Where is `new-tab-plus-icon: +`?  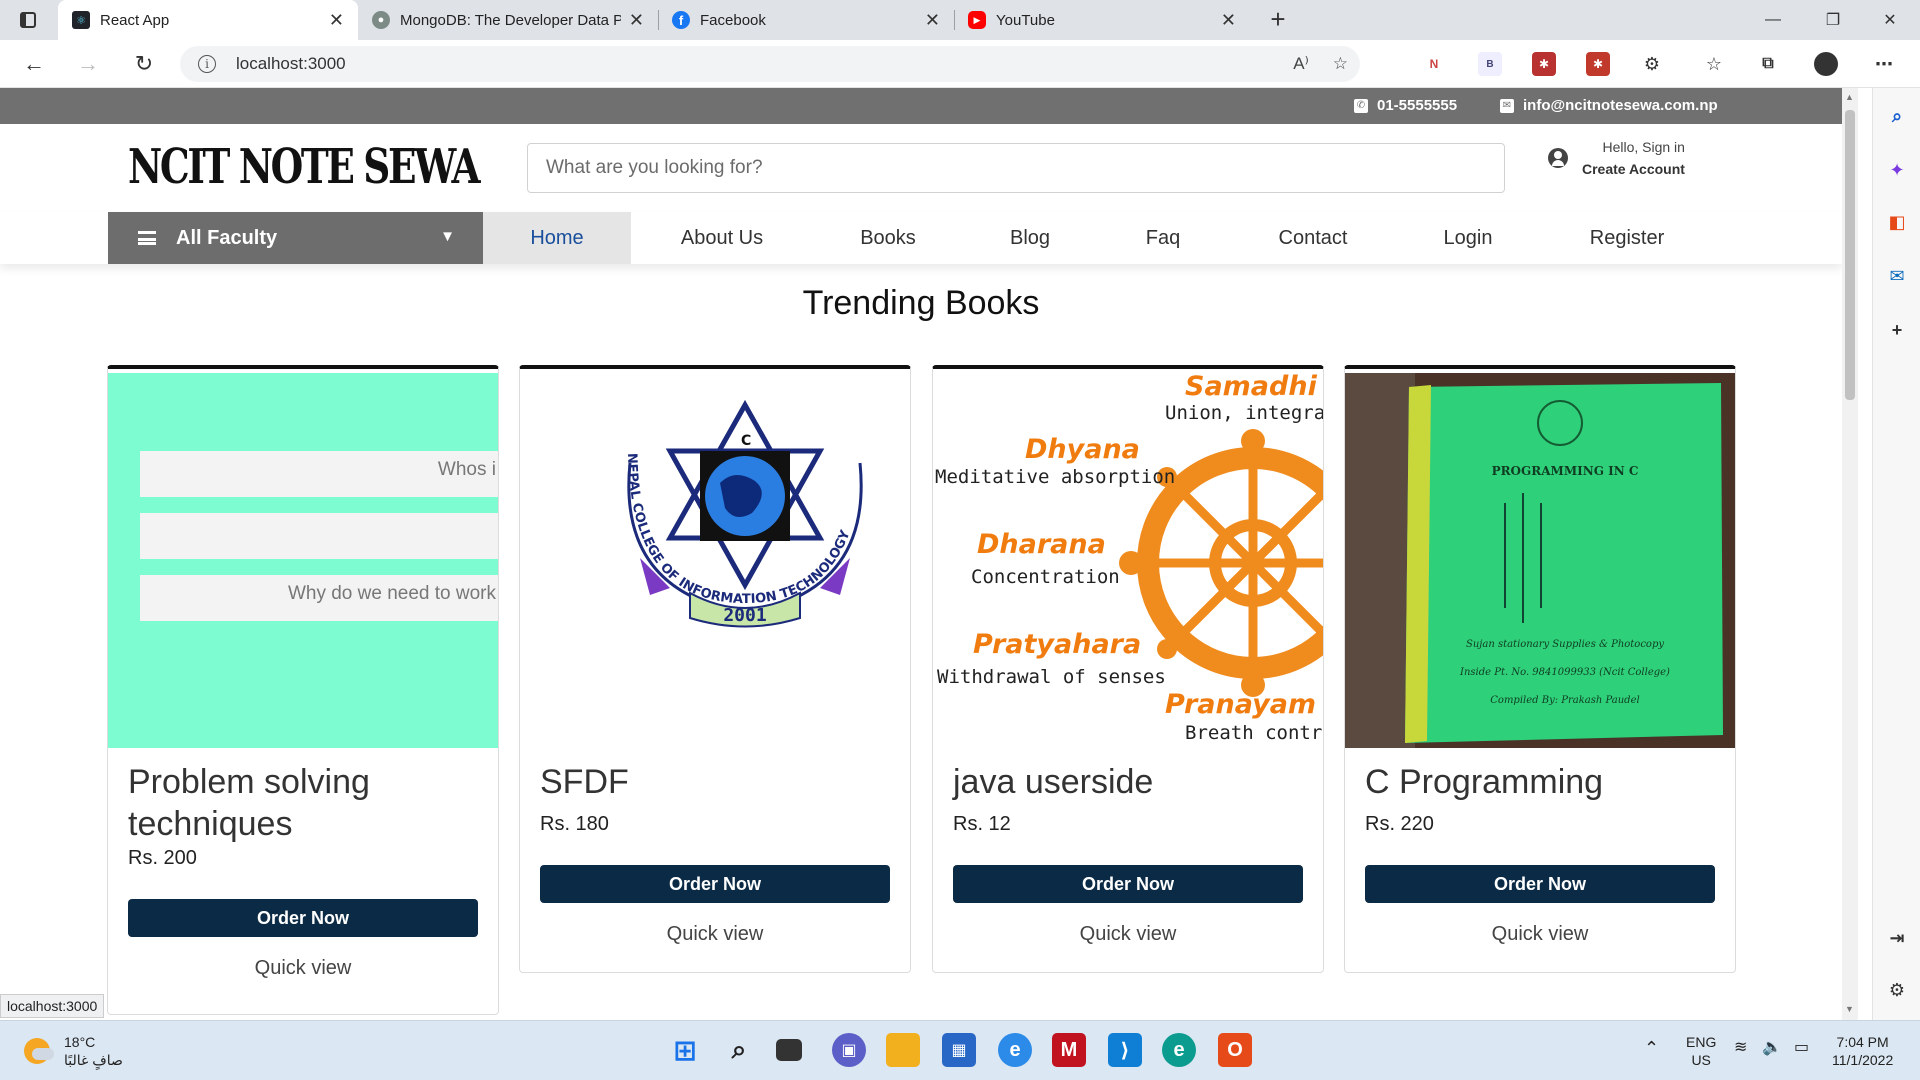 new-tab-plus-icon: + is located at coordinates (1278, 19).